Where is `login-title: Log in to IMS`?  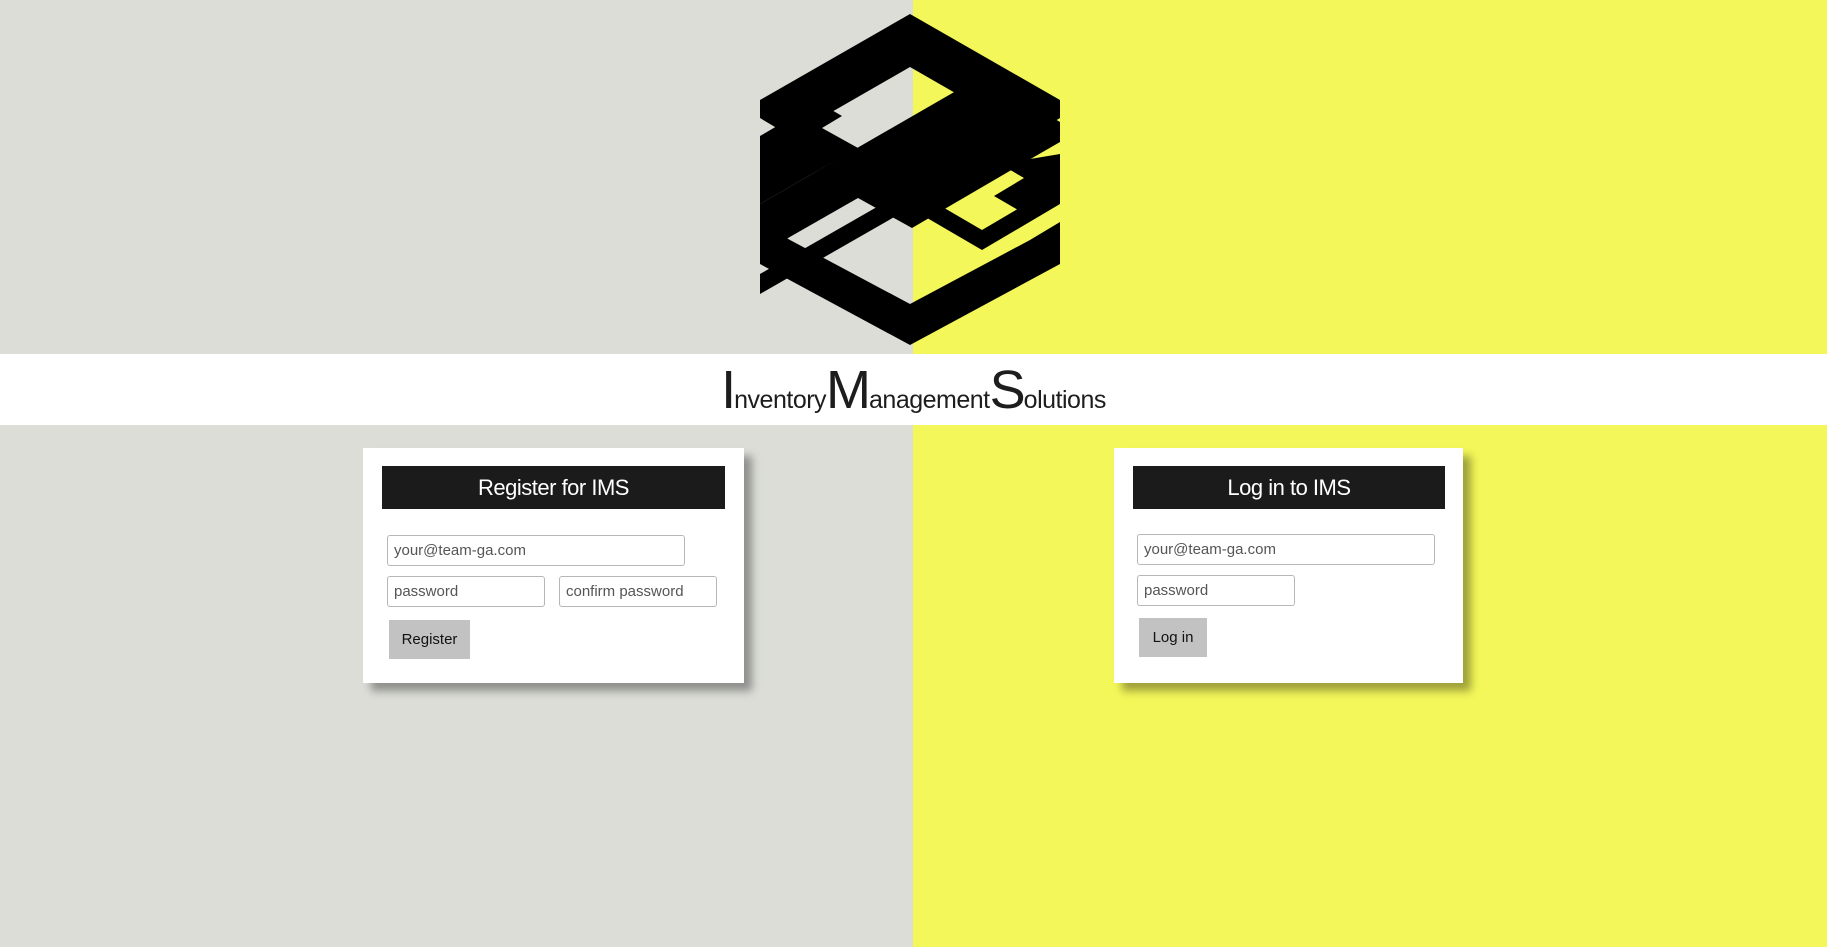 login-title: Log in to IMS is located at coordinates (1289, 487).